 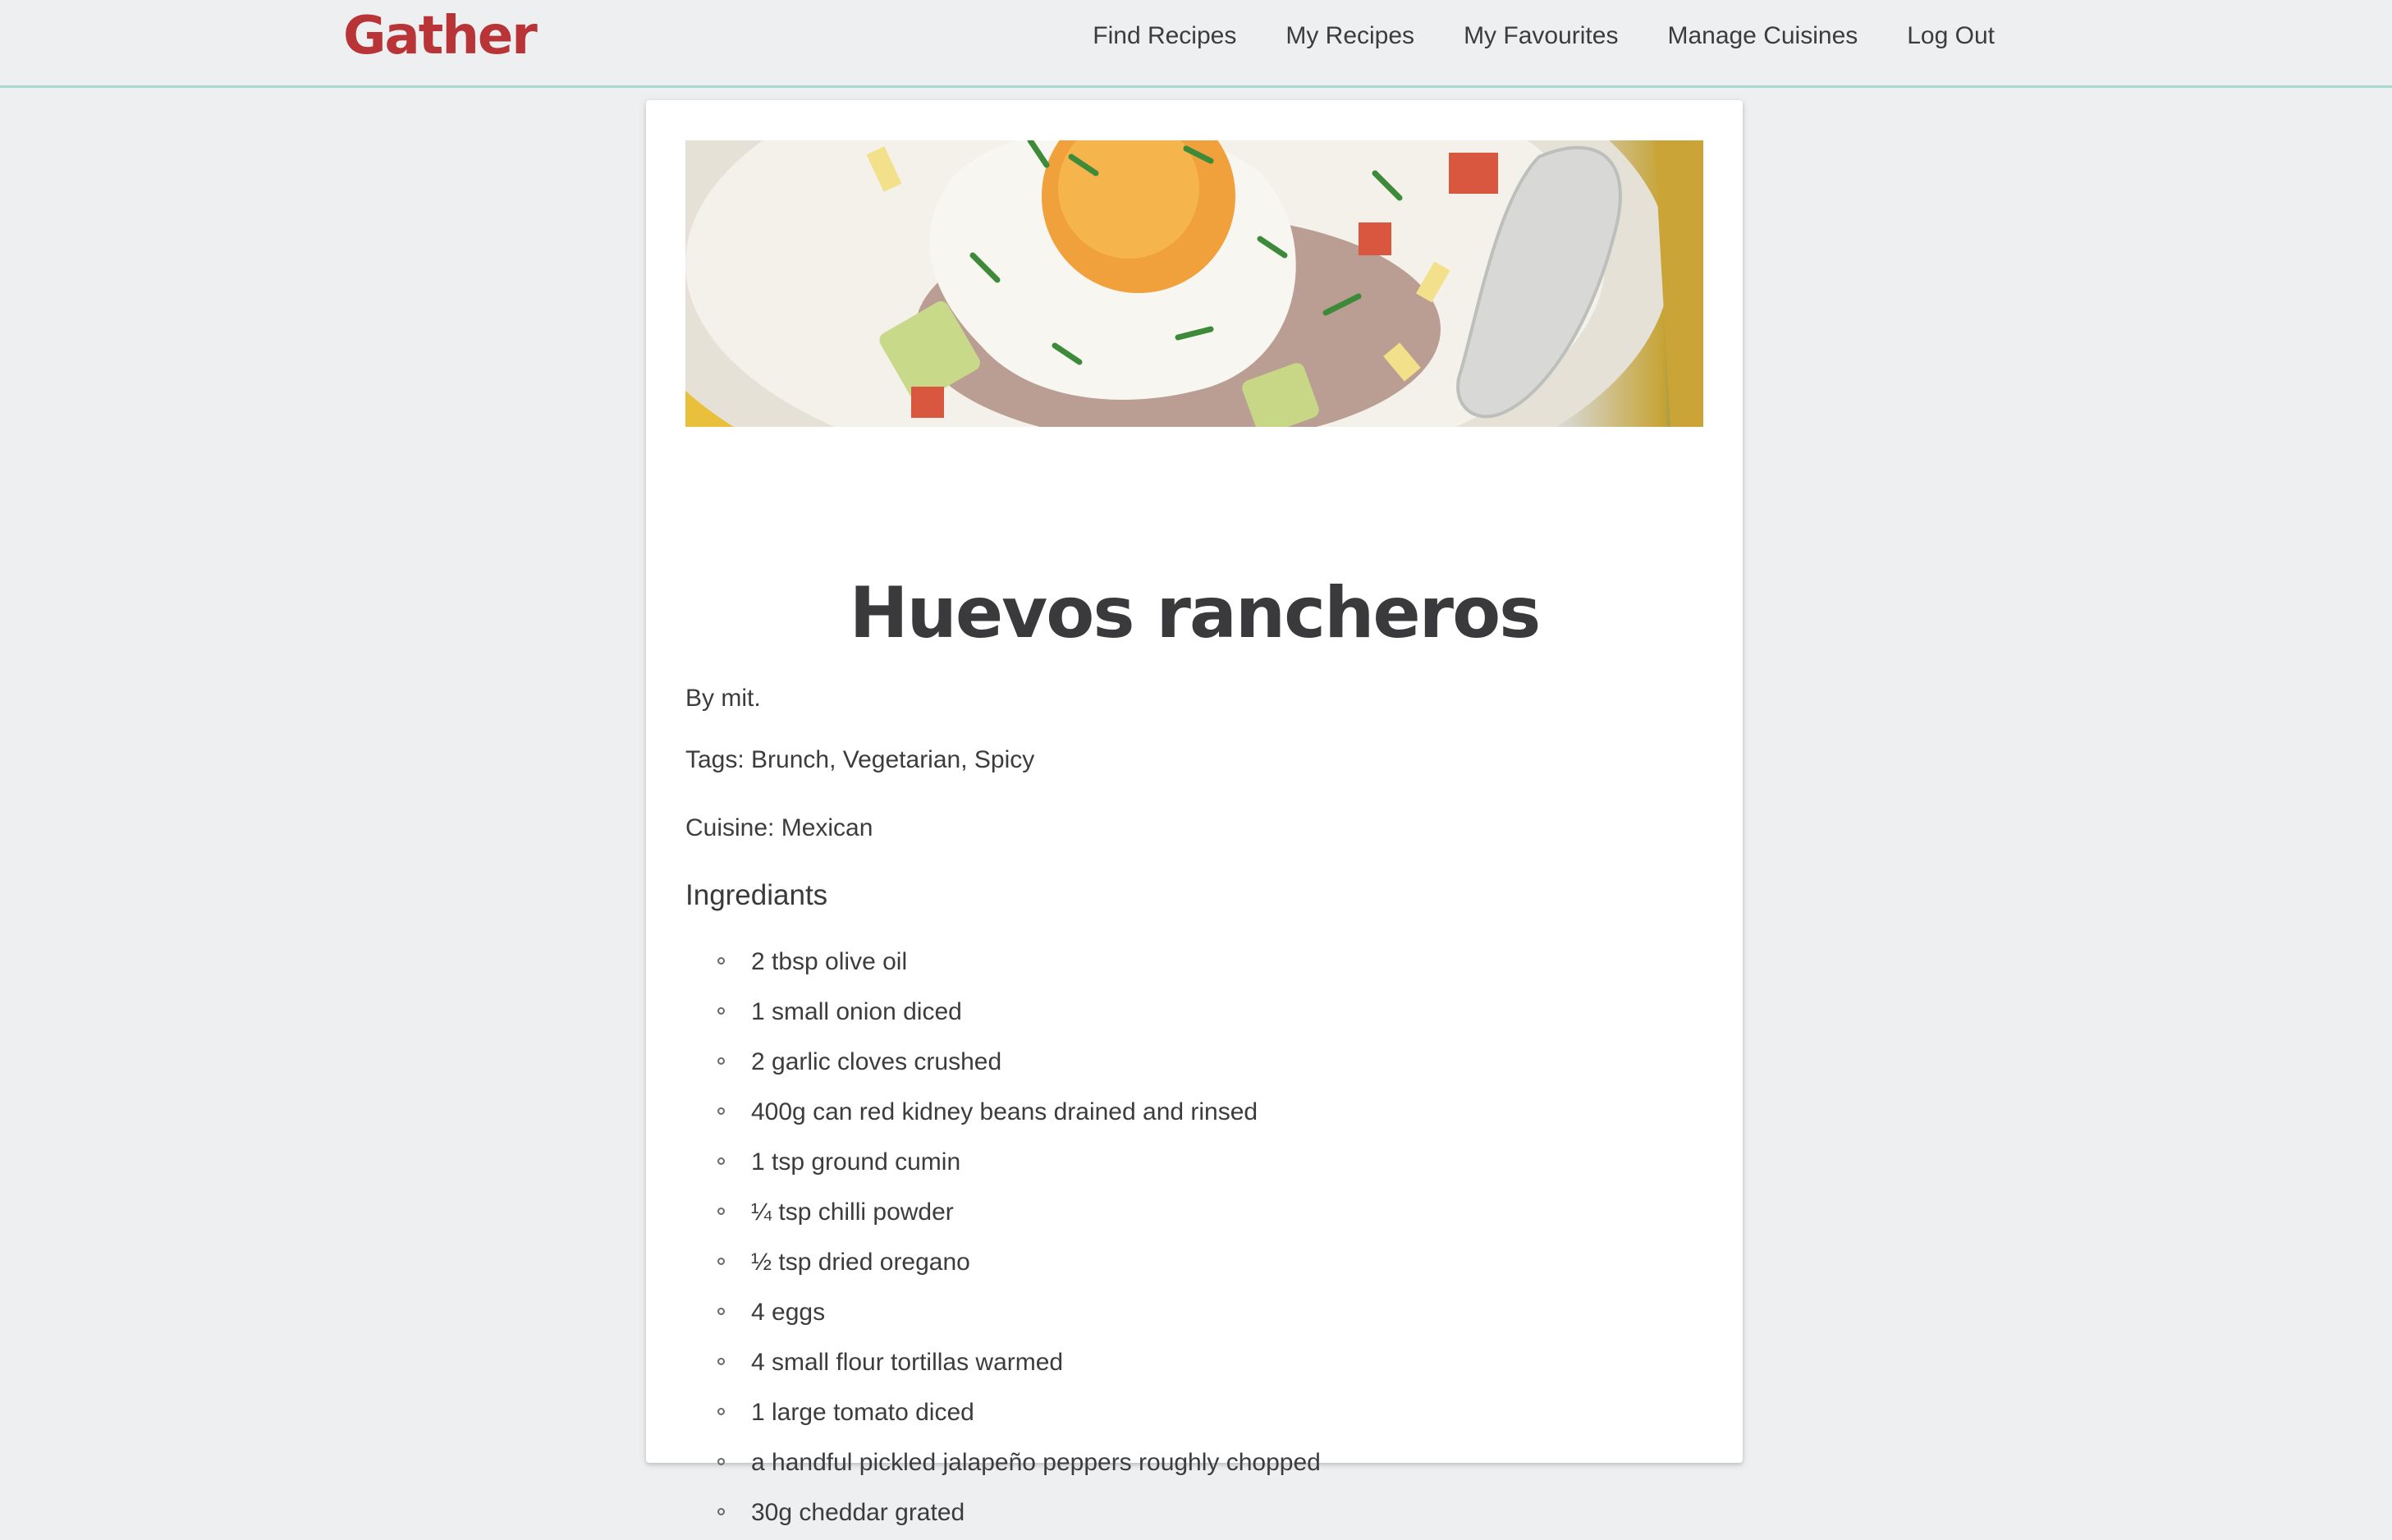 I want to click on recipe-tags: Tags: Brunch, Vegetarian, Spicy, so click(x=860, y=760).